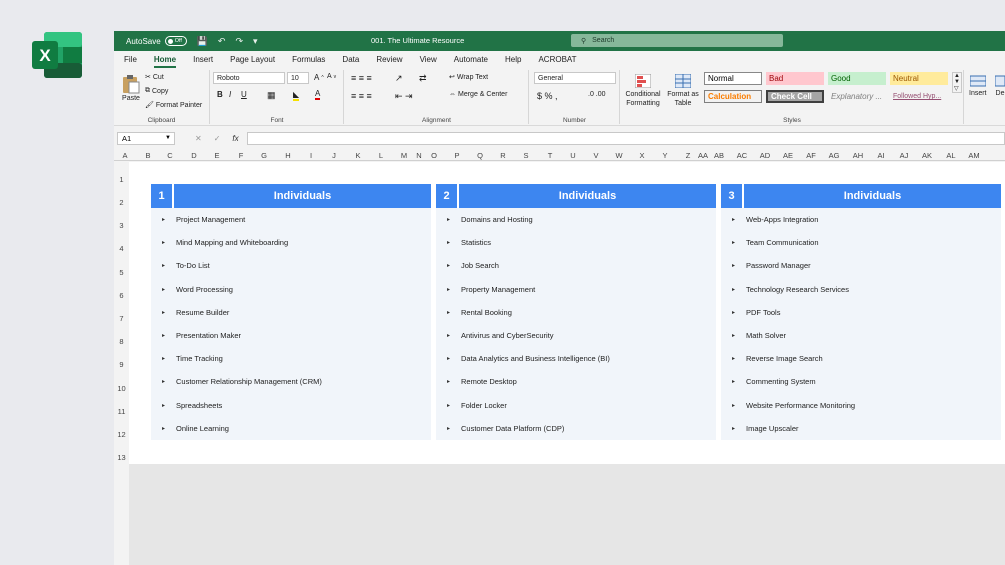 The height and width of the screenshot is (565, 1005). I want to click on list-item: ▸ Math Solver, so click(861, 335).